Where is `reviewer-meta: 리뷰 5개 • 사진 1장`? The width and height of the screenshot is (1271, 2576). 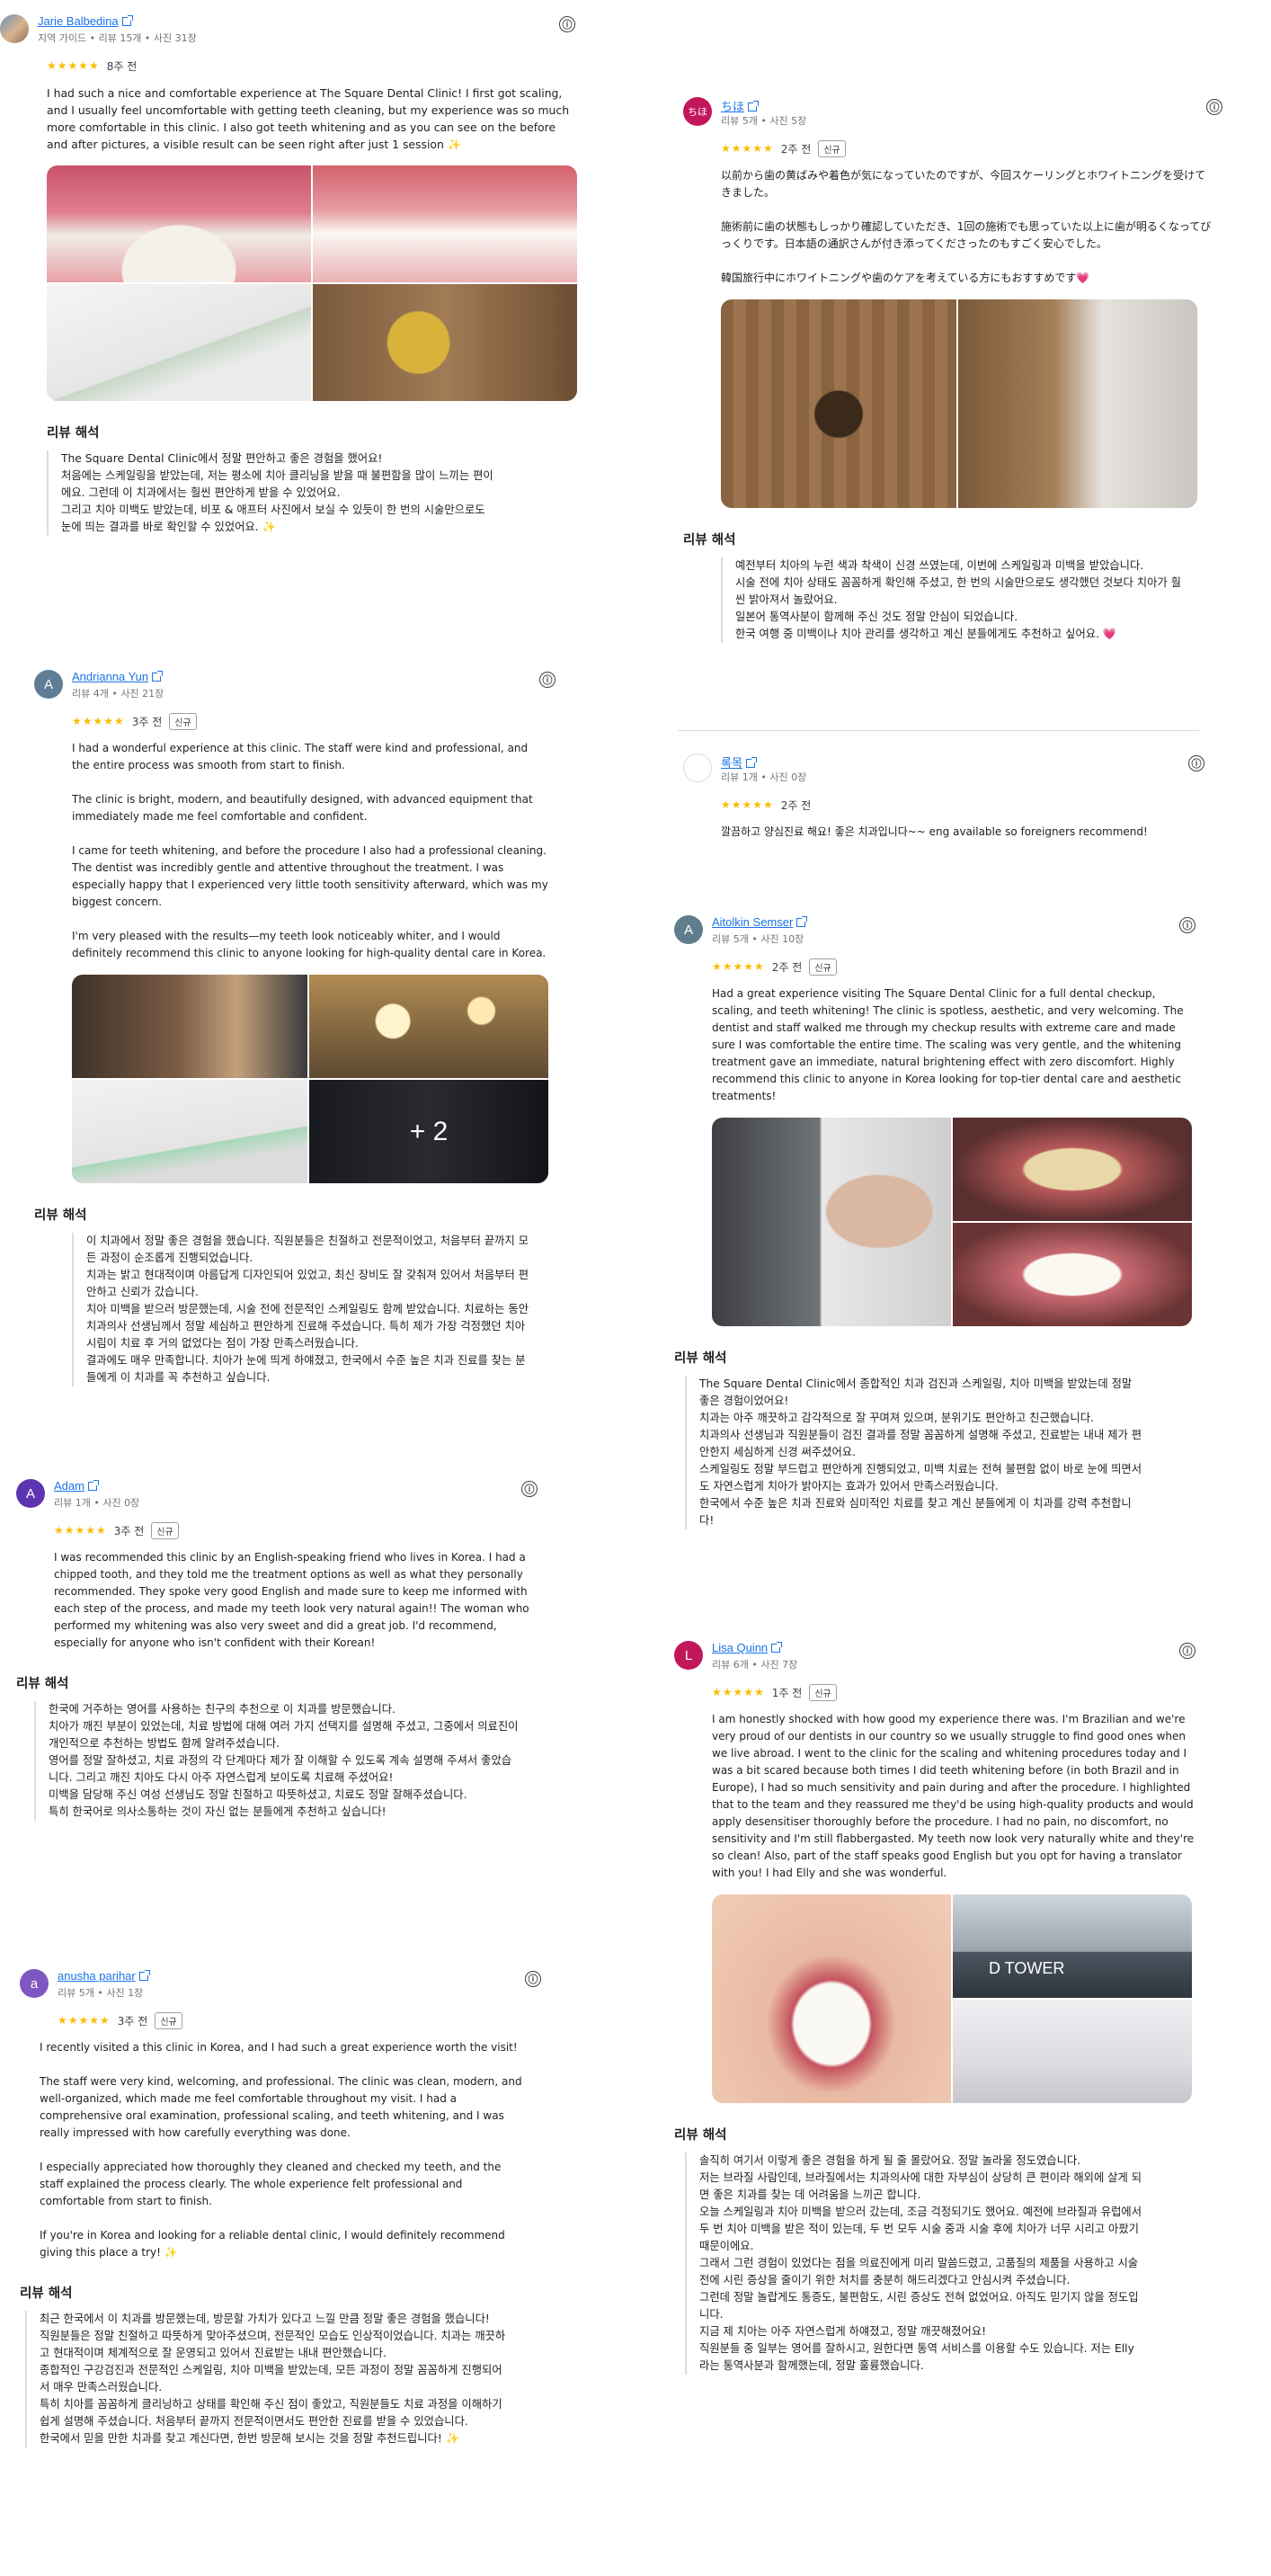 reviewer-meta: 리뷰 5개 • 사진 1장 is located at coordinates (101, 1993).